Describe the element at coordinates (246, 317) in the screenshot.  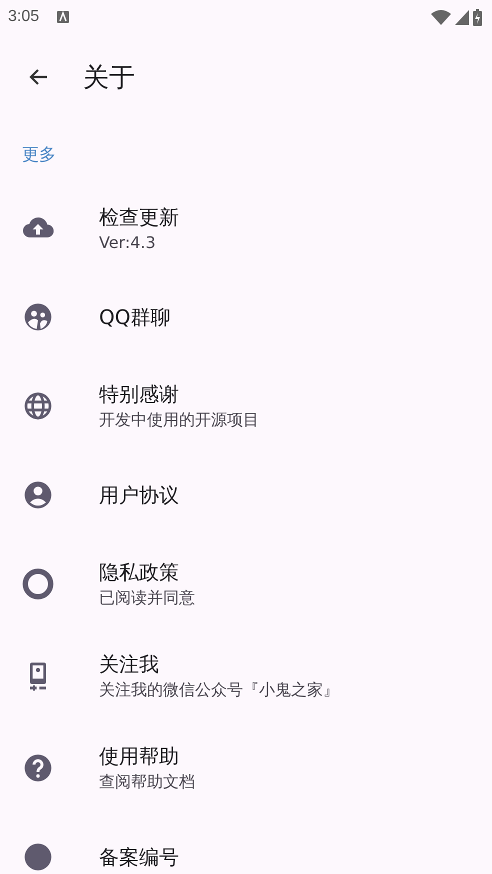
I see `settings-item: QQ群聊` at that location.